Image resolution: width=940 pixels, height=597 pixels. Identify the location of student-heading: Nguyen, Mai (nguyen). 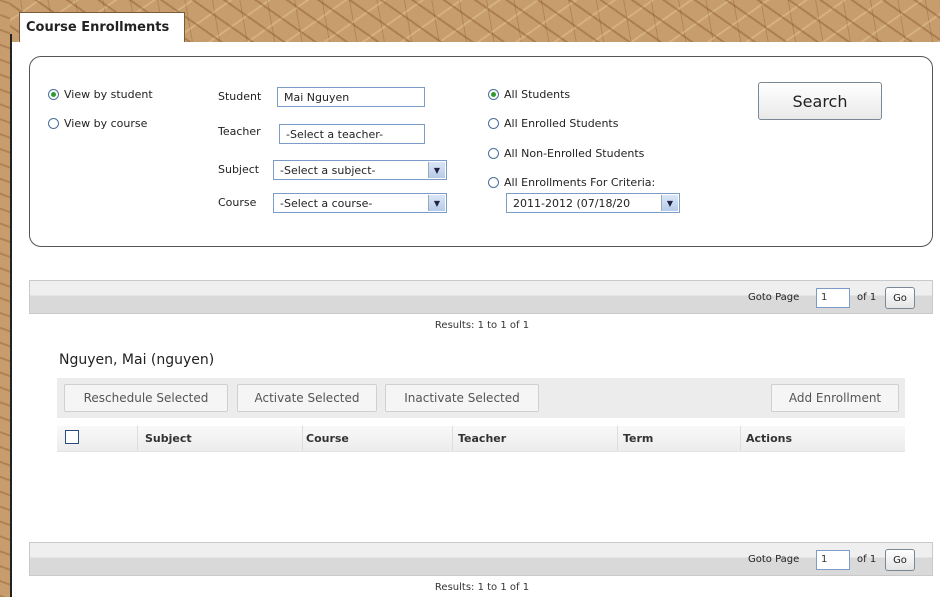
(137, 360).